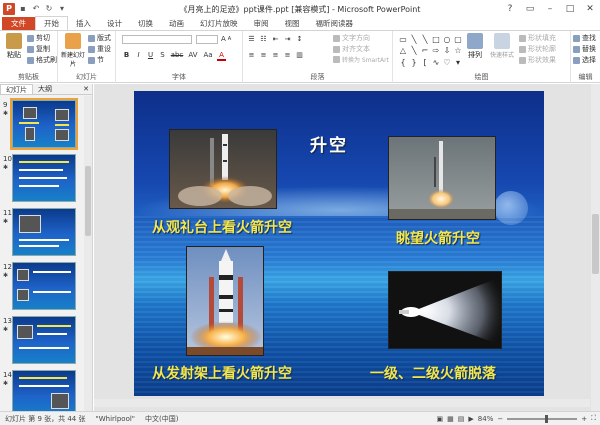 This screenshot has width=600, height=425. What do you see at coordinates (18, 23) in the screenshot?
I see `tab-file: 文件` at bounding box center [18, 23].